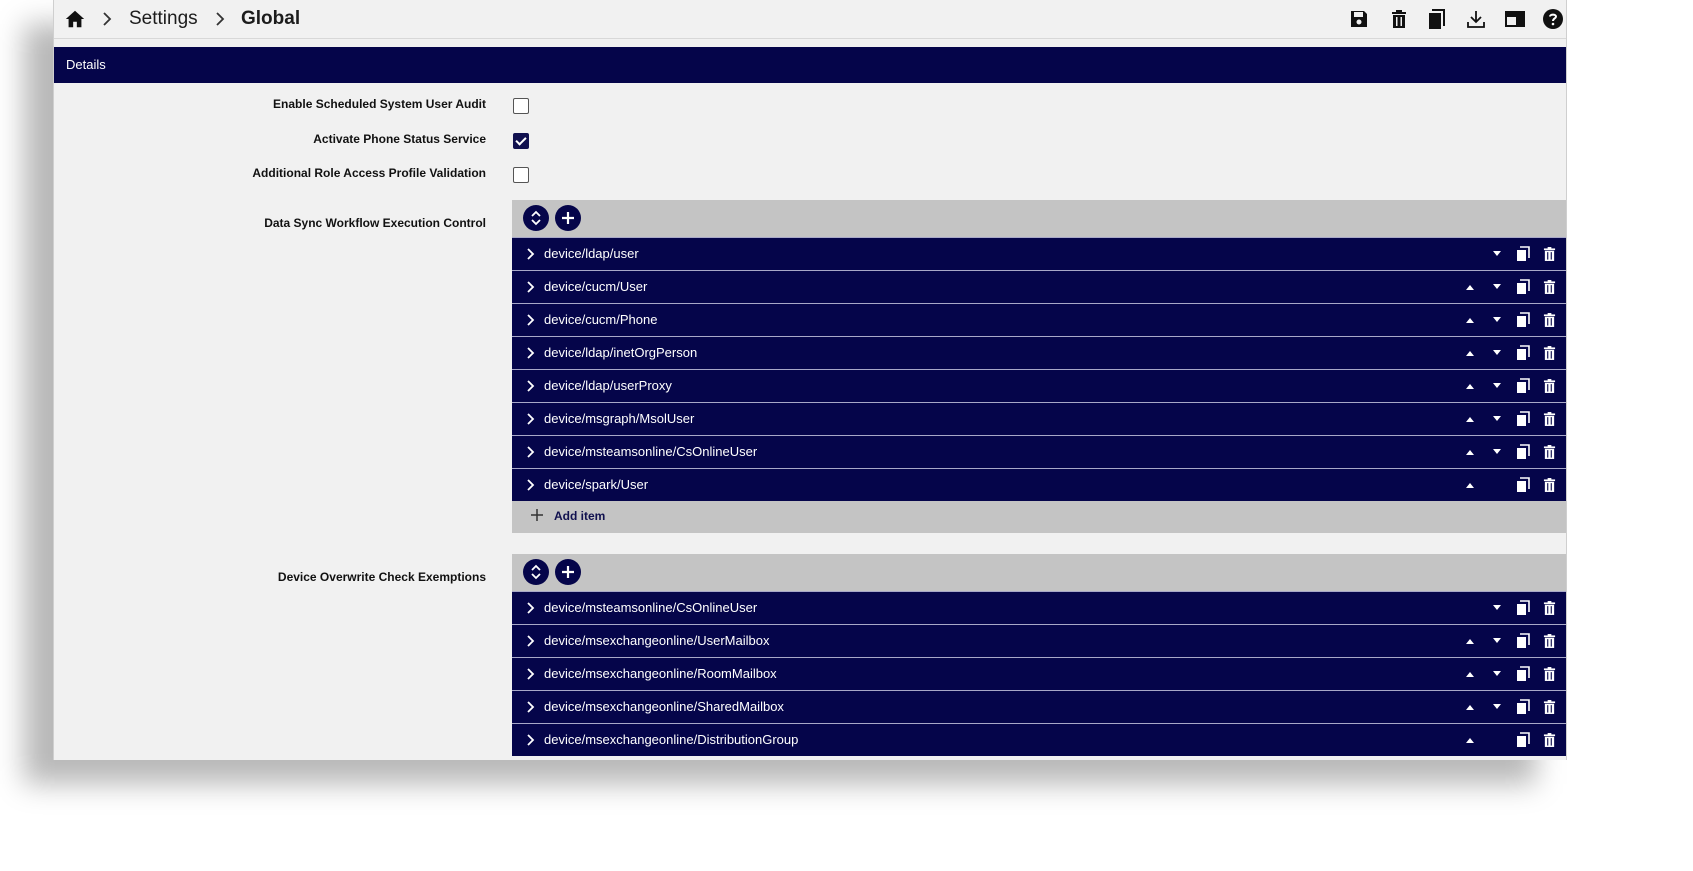 This screenshot has height=871, width=1693. Describe the element at coordinates (163, 19) in the screenshot. I see `breadcrumb-settings: Settings` at that location.